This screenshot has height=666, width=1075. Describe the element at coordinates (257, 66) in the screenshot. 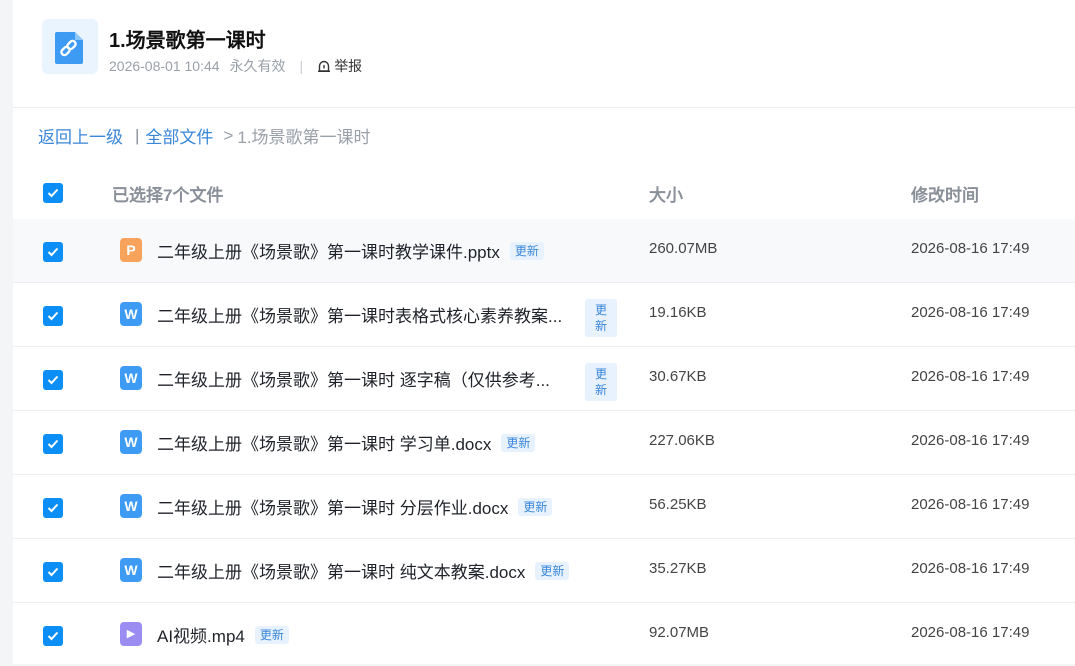

I see `validity-label: 永久有效` at that location.